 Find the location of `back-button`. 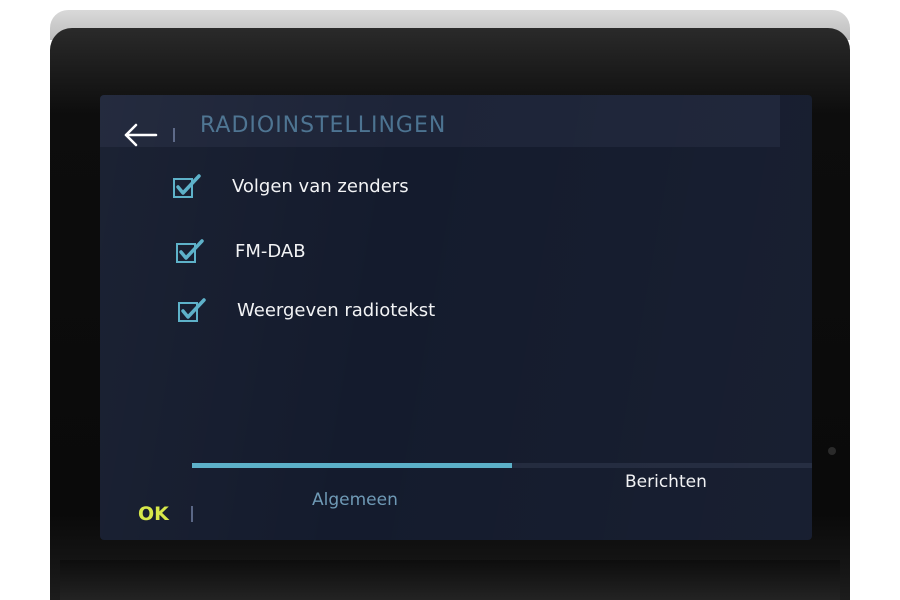

back-button is located at coordinates (140, 131).